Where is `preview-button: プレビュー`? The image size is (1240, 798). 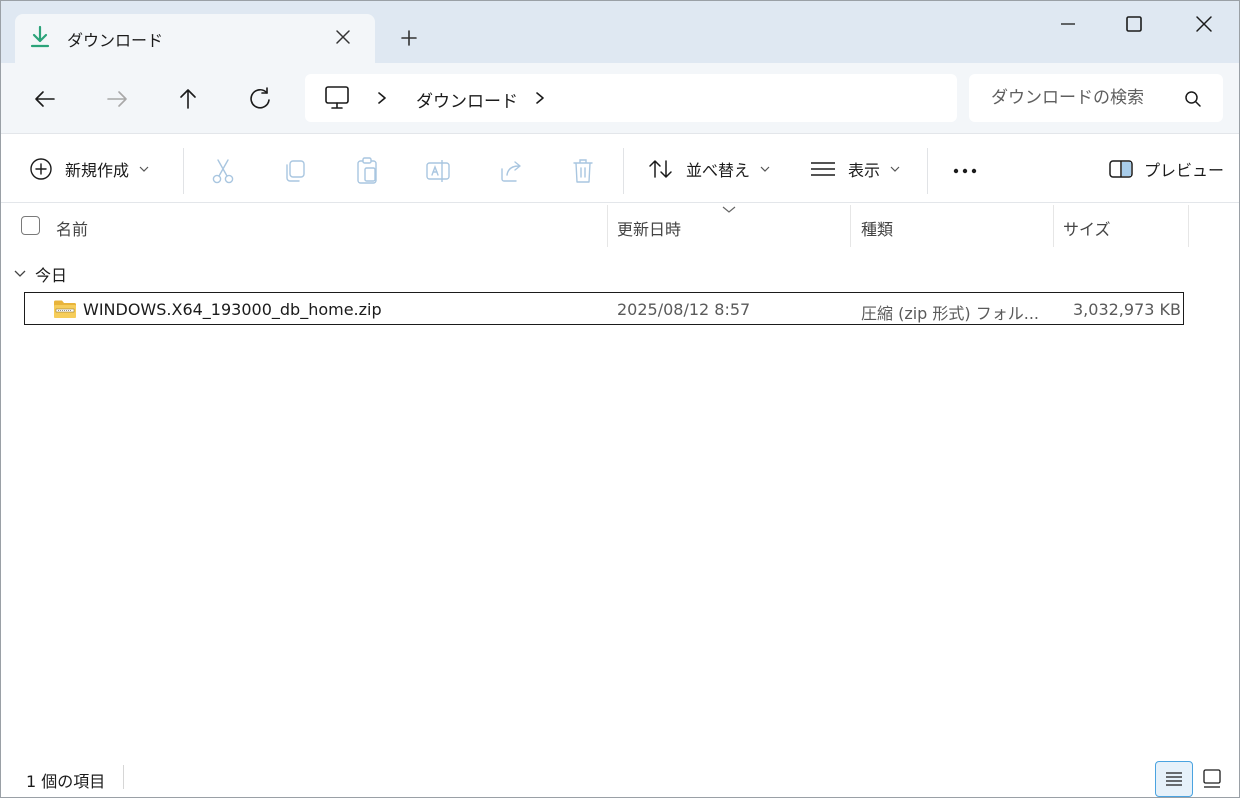 preview-button: プレビュー is located at coordinates (1166, 169).